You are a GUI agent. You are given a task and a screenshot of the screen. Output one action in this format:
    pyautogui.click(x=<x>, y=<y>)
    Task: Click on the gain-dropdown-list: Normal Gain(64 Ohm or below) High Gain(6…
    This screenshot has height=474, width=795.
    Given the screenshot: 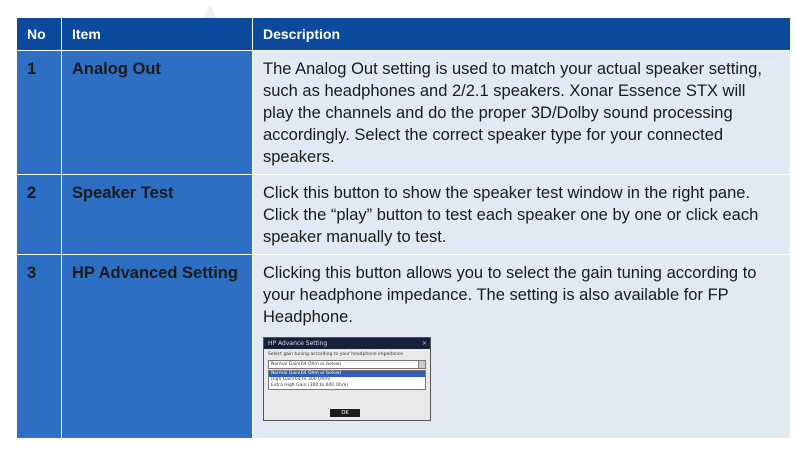 What is the action you would take?
    pyautogui.click(x=347, y=380)
    